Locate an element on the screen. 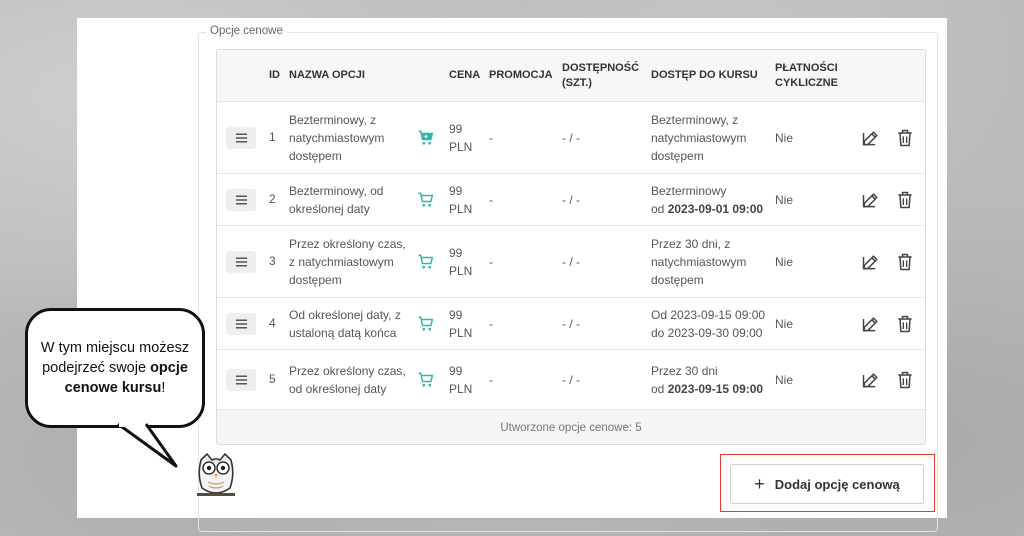 The height and width of the screenshot is (536, 1024). add-button-label: Dodaj opcję cenową is located at coordinates (837, 484).